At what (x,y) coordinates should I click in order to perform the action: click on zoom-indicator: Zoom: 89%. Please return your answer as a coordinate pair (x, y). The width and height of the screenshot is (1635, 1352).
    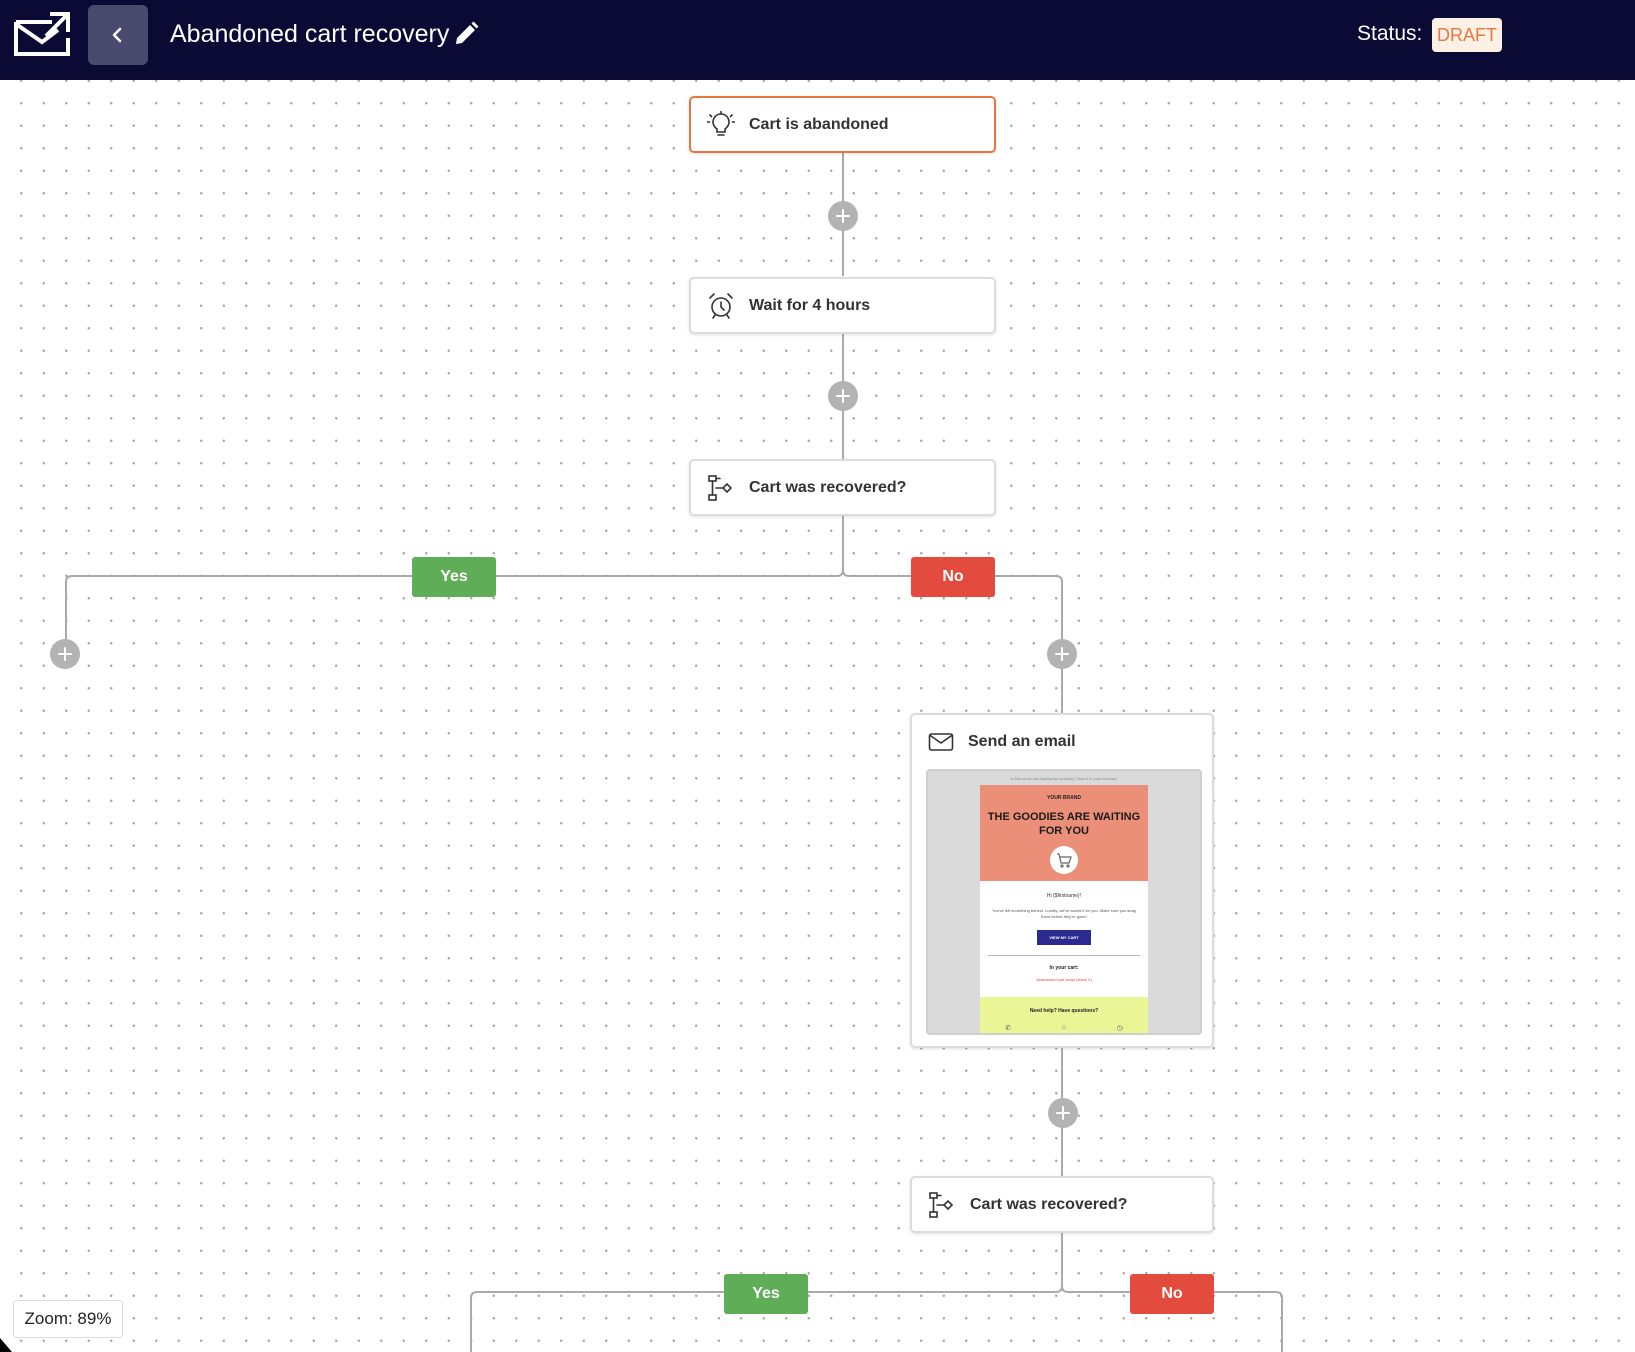
    Looking at the image, I should click on (68, 1319).